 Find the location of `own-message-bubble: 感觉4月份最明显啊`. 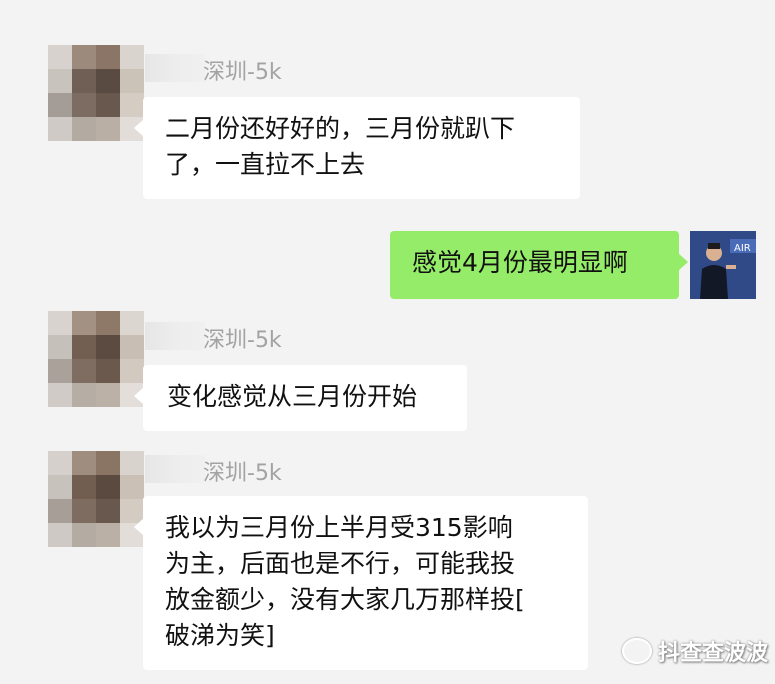

own-message-bubble: 感觉4月份最明显啊 is located at coordinates (539, 265).